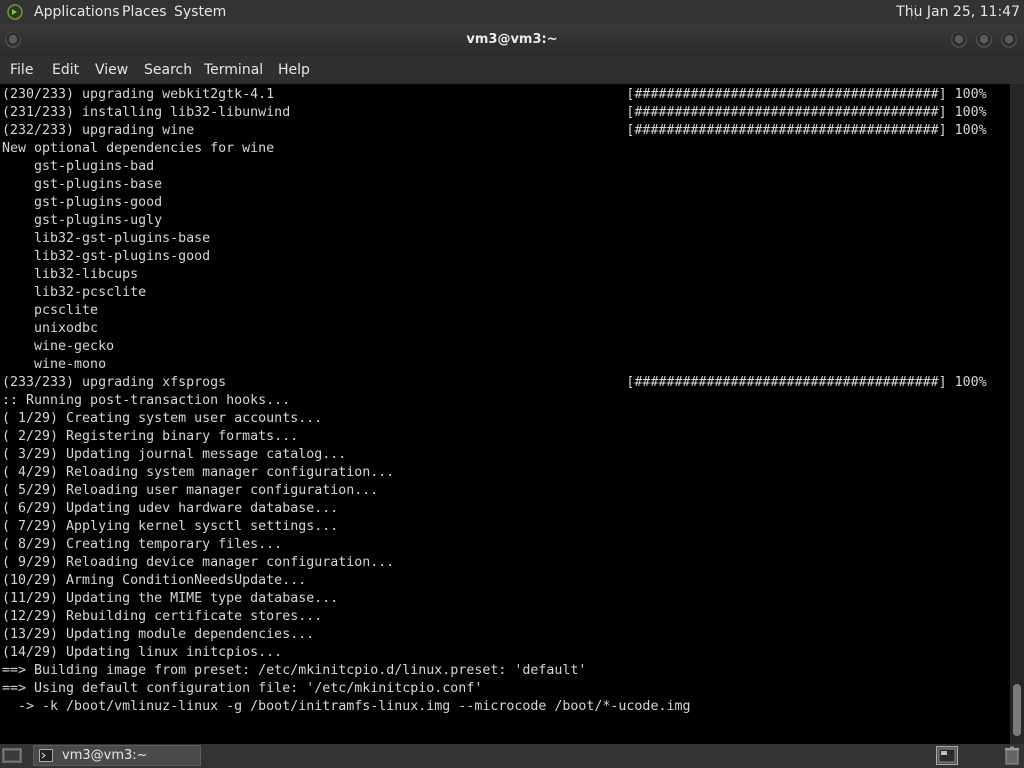 The width and height of the screenshot is (1024, 768). I want to click on minimize-icon, so click(959, 40).